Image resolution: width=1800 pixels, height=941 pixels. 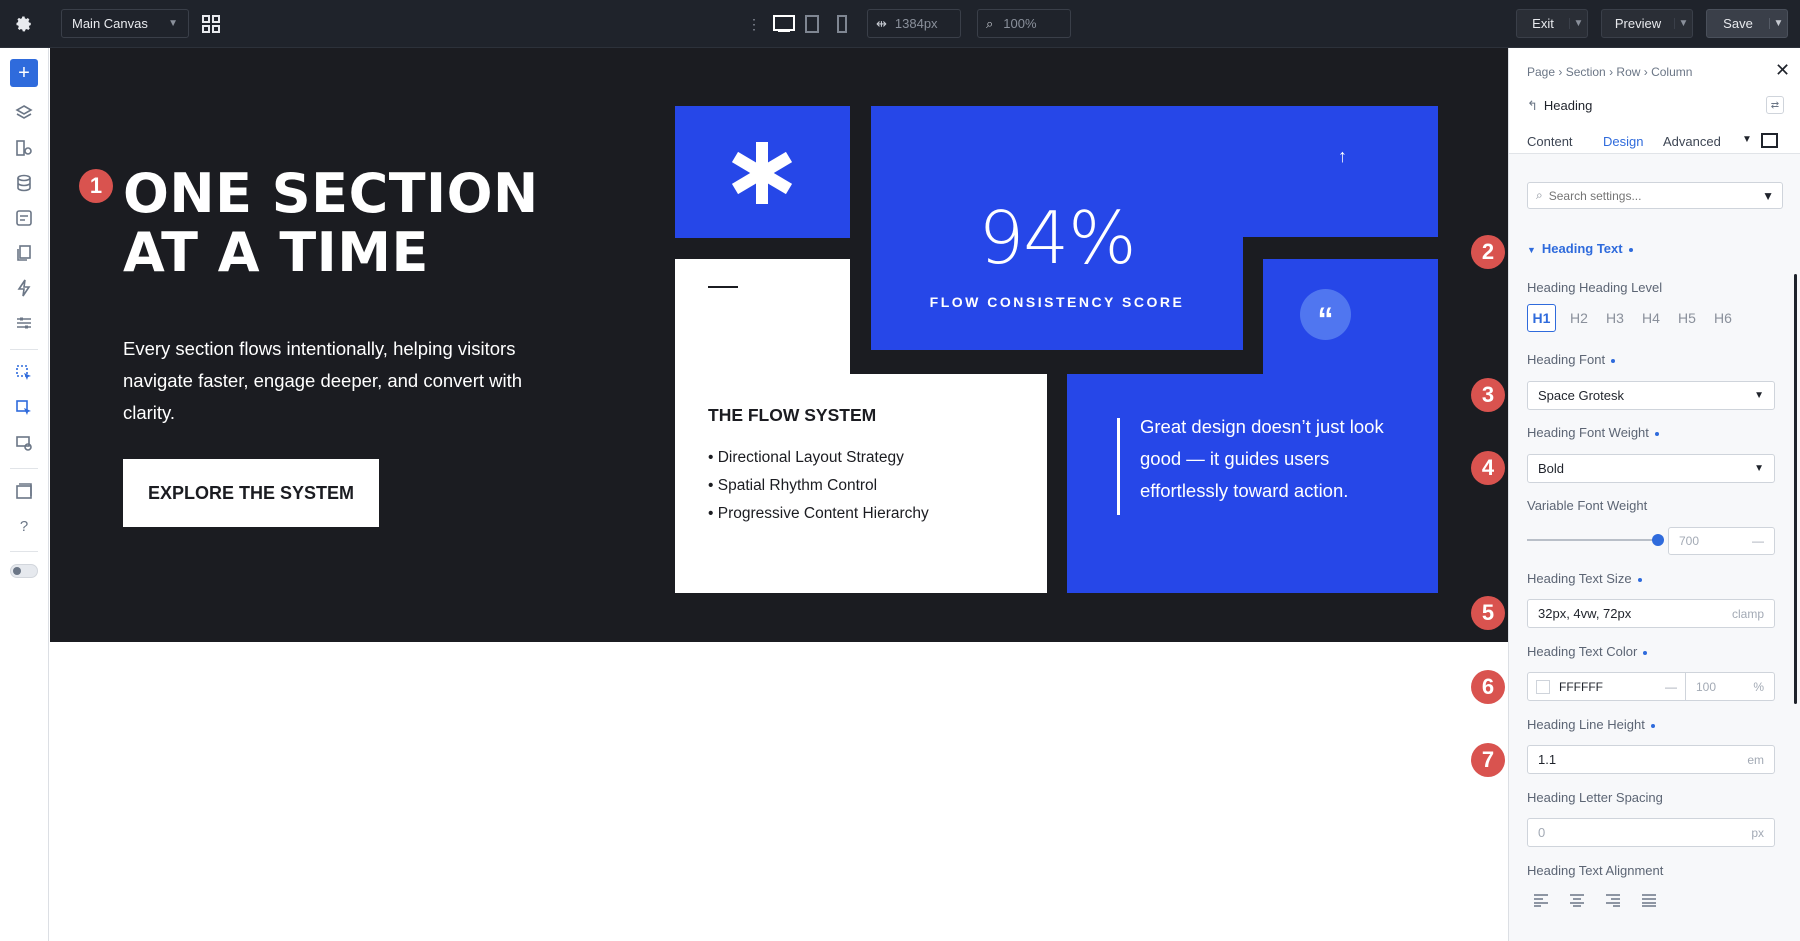 I want to click on asterisk-card, so click(x=762, y=172).